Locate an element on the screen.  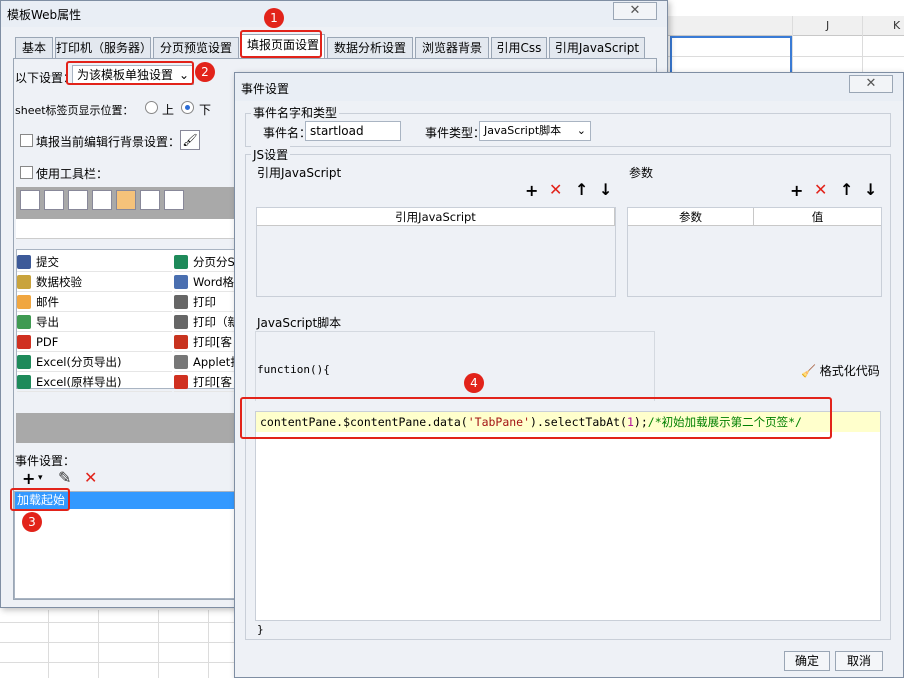
list-item: 数据校验 is located at coordinates (94, 282).